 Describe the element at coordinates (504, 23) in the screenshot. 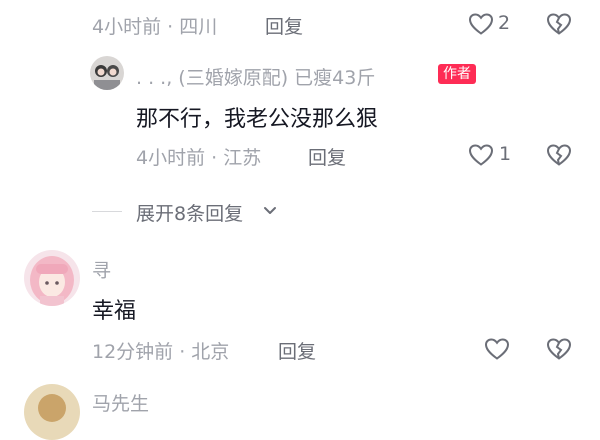

I see `like-count: 2` at that location.